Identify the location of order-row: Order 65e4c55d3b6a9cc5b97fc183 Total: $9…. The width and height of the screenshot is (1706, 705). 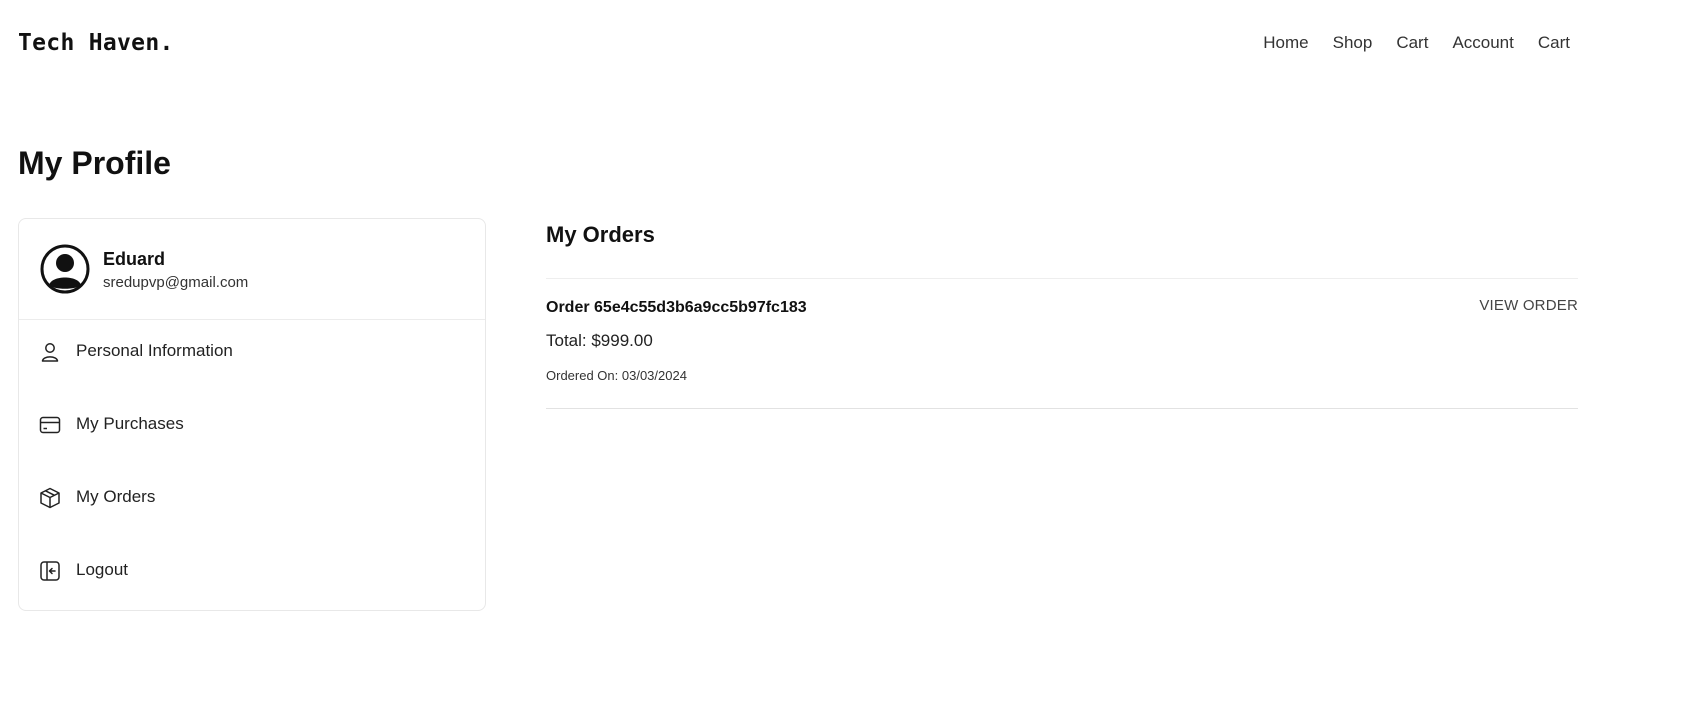
(1062, 344).